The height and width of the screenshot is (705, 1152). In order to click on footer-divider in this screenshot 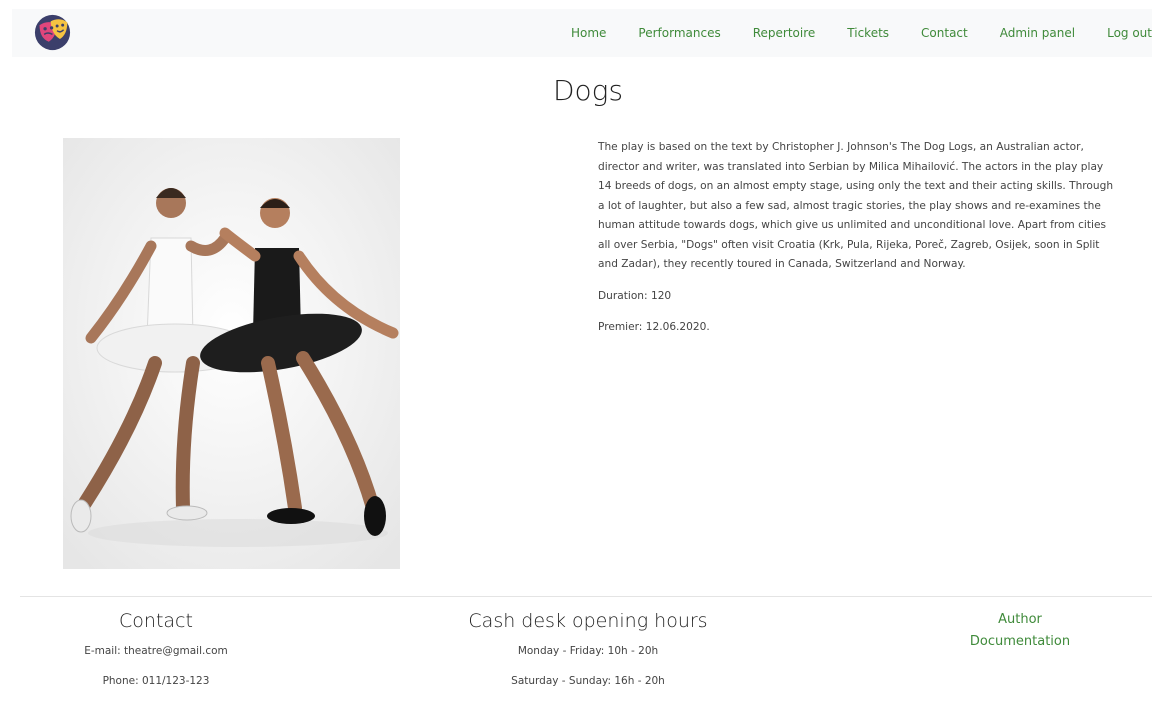, I will do `click(586, 596)`.